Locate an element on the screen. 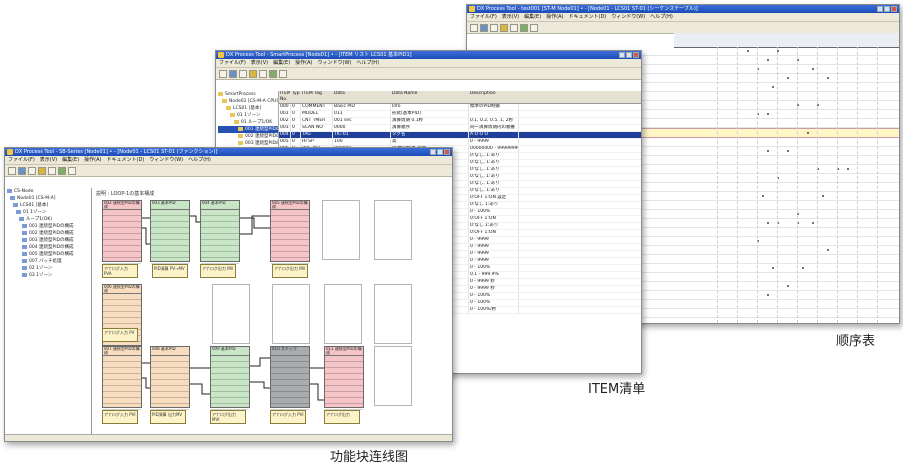  status-bar is located at coordinates (228, 437).